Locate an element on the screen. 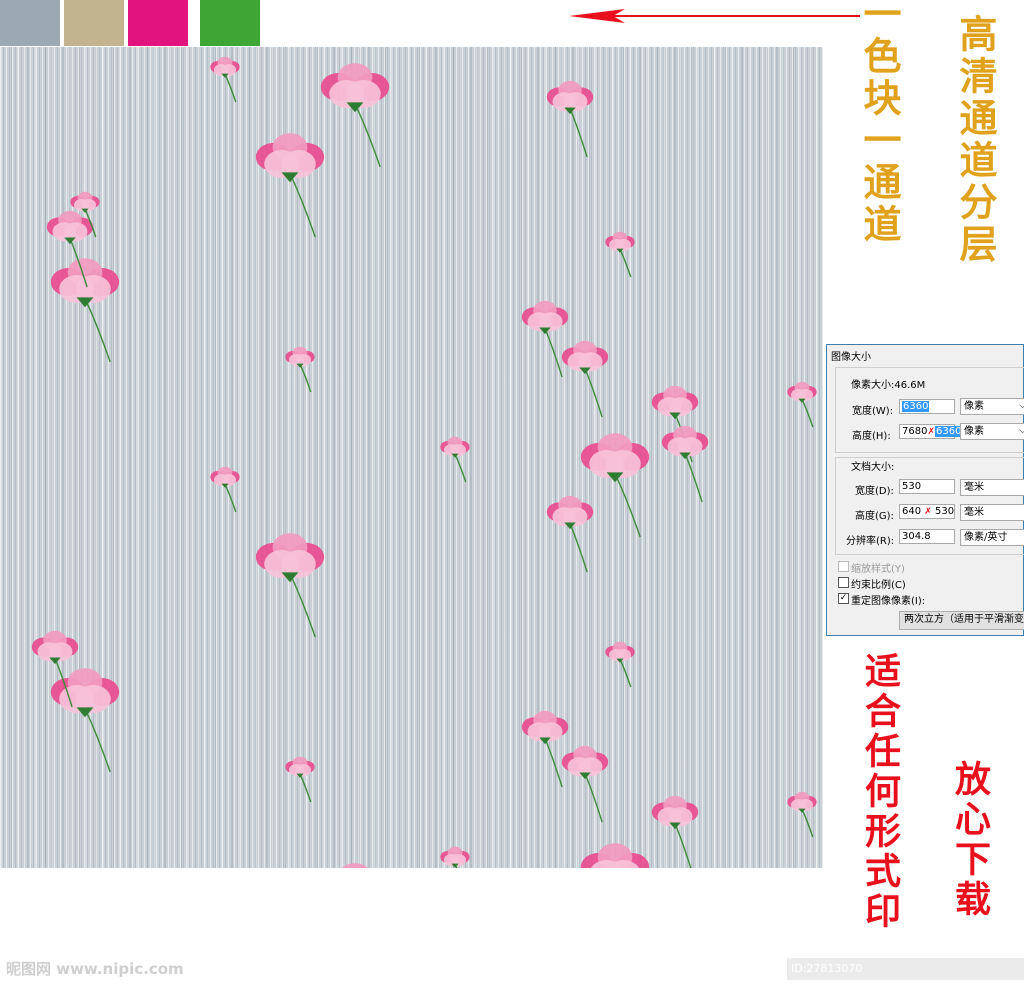 Image resolution: width=1024 pixels, height=1002 pixels. constrain-checkbox is located at coordinates (843, 582).